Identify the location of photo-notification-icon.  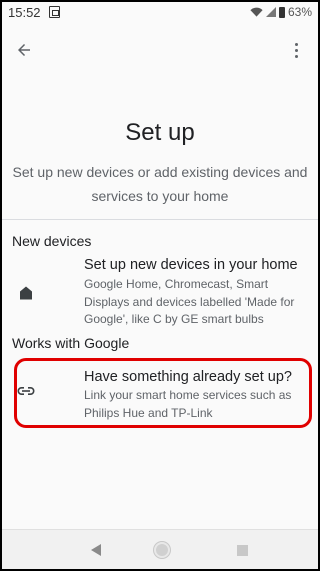
(54, 12).